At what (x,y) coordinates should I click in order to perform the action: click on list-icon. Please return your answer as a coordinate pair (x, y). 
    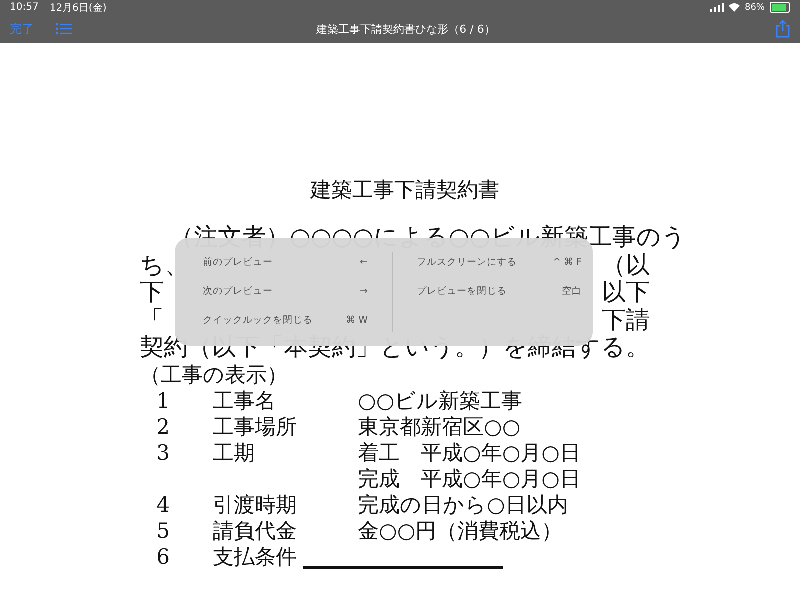
    Looking at the image, I should click on (64, 29).